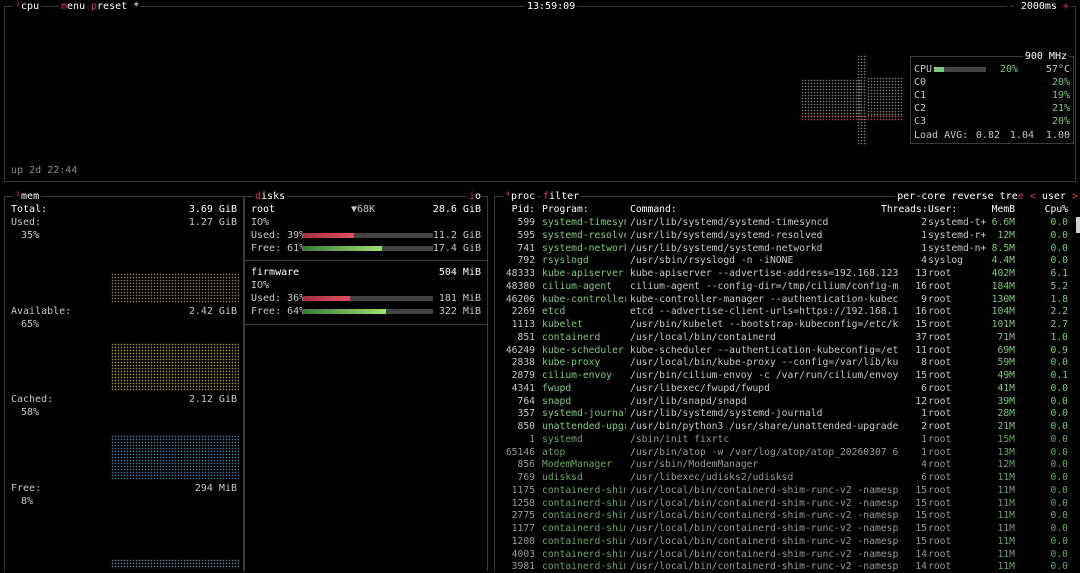 The image size is (1080, 573). What do you see at coordinates (474, 196) in the screenshot?
I see `io-toggle: io` at bounding box center [474, 196].